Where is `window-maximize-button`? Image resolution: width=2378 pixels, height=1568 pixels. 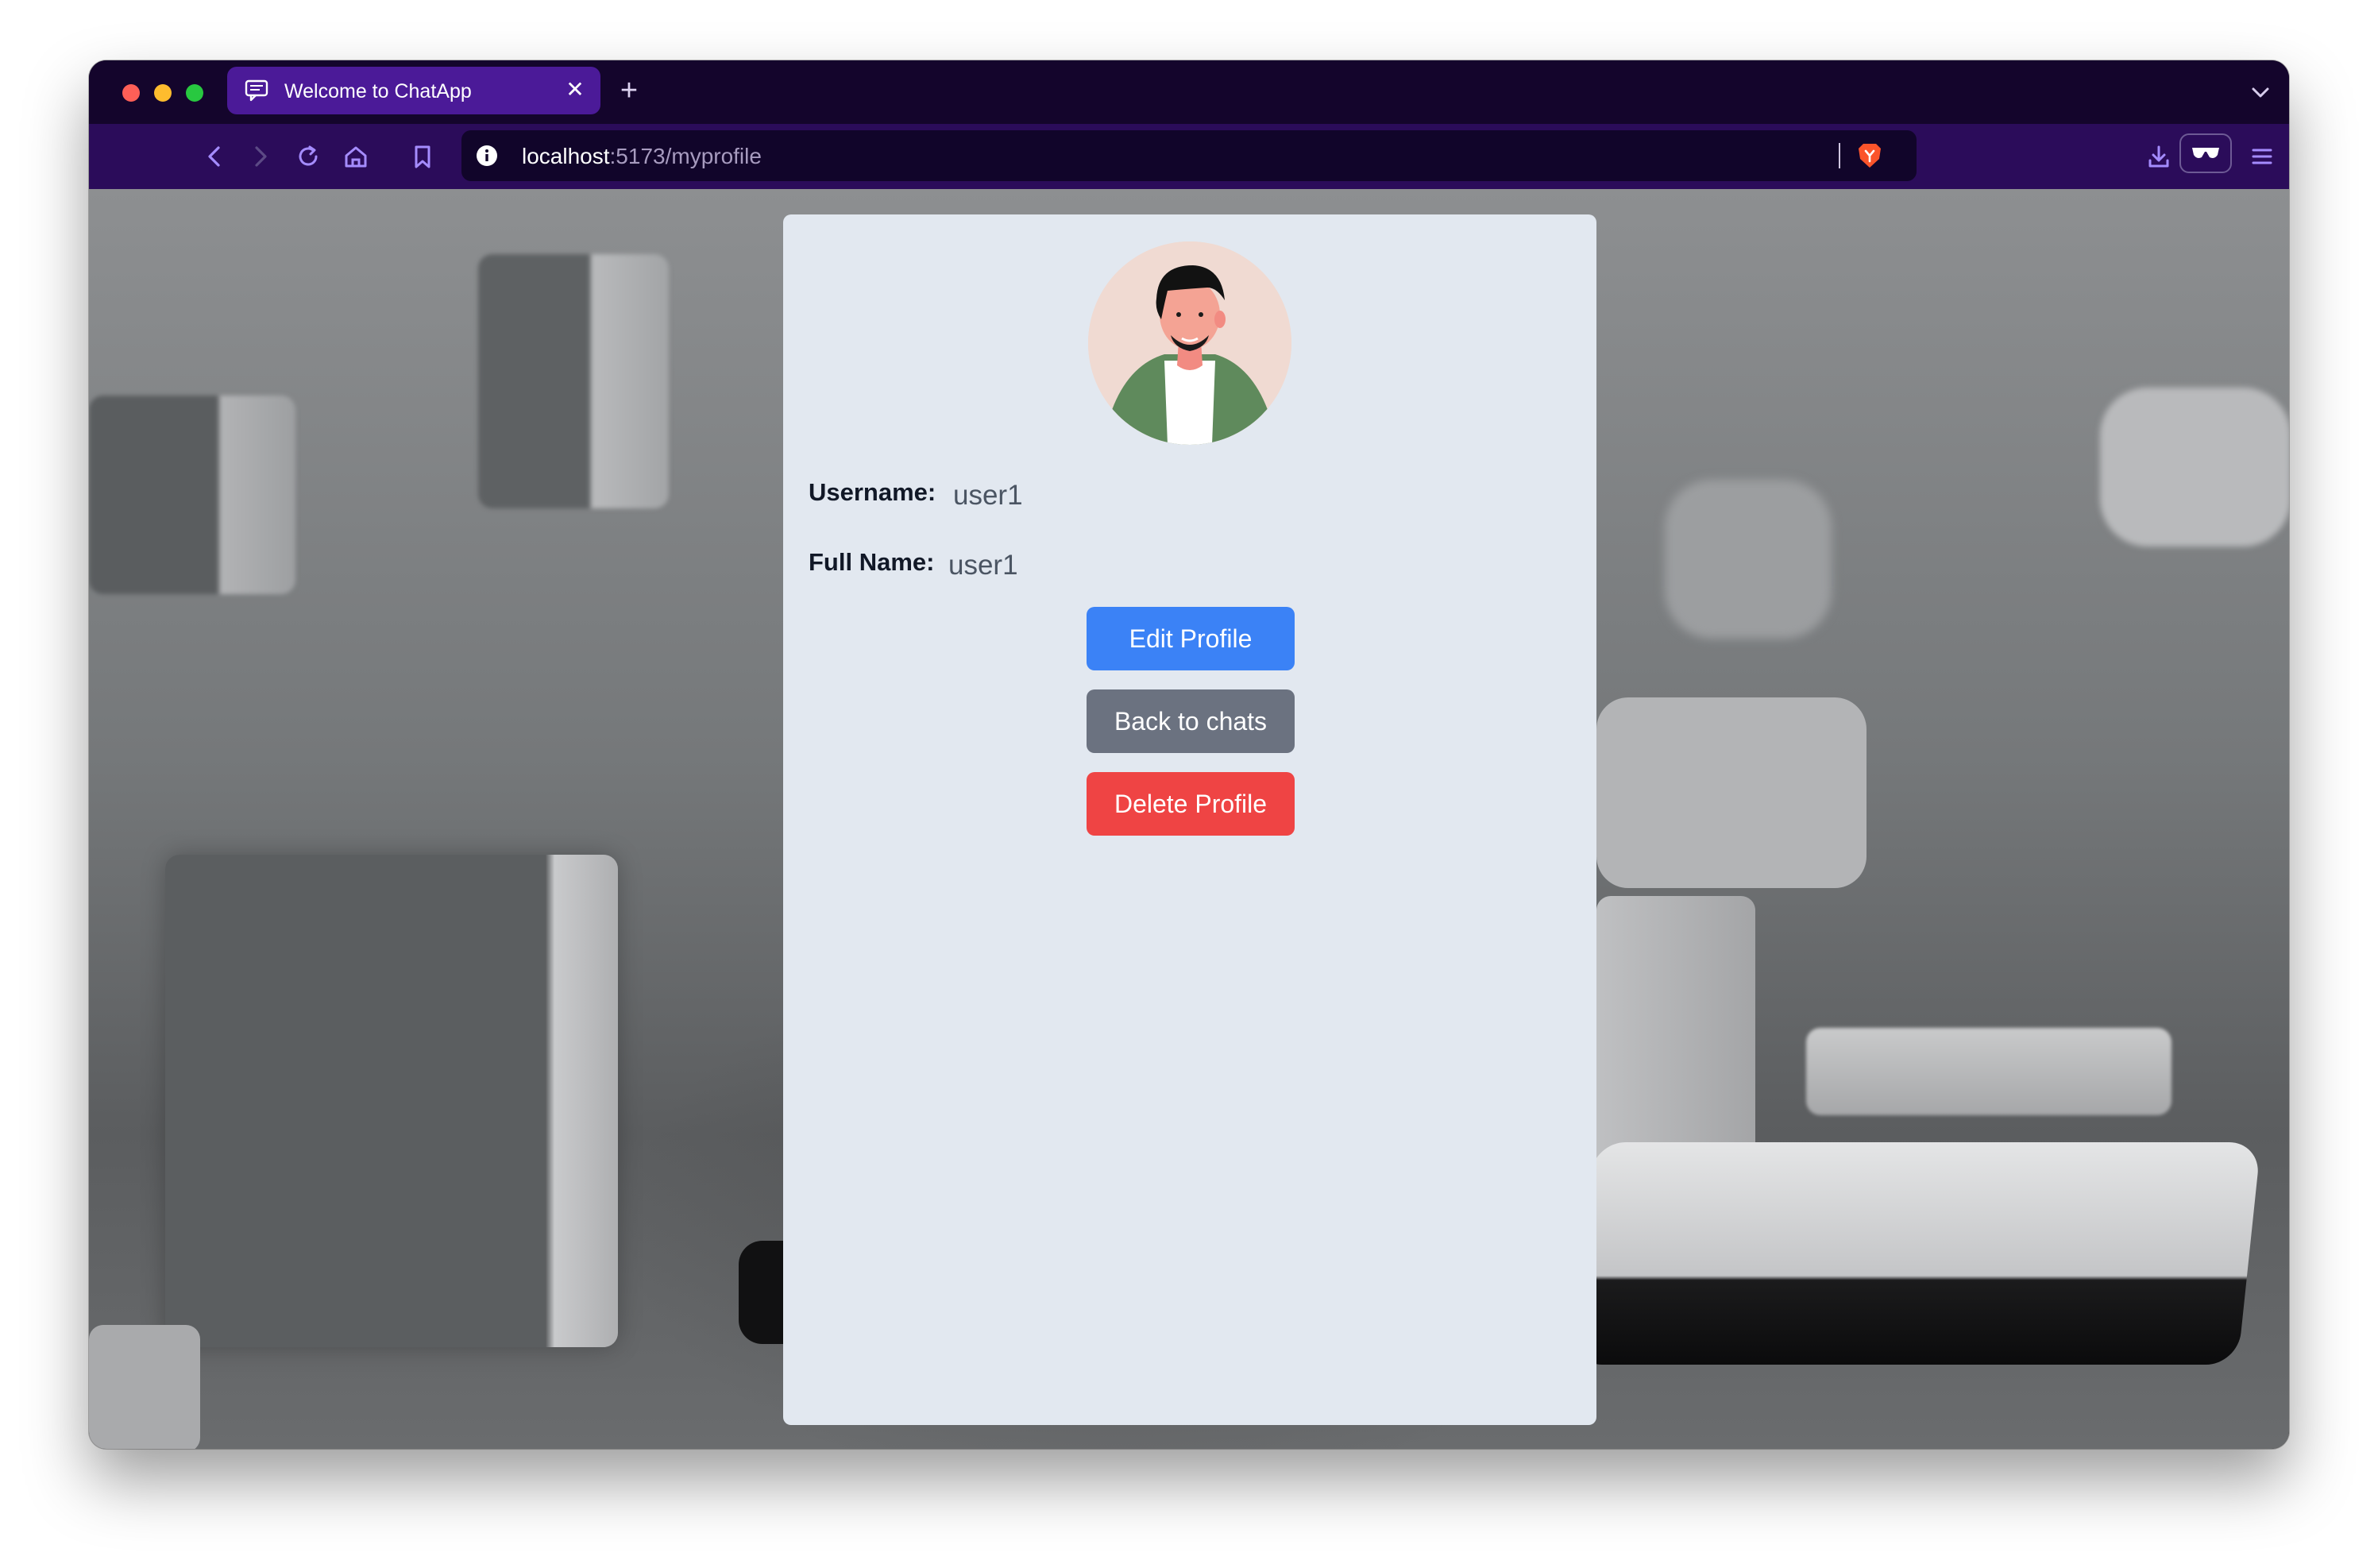 window-maximize-button is located at coordinates (195, 93).